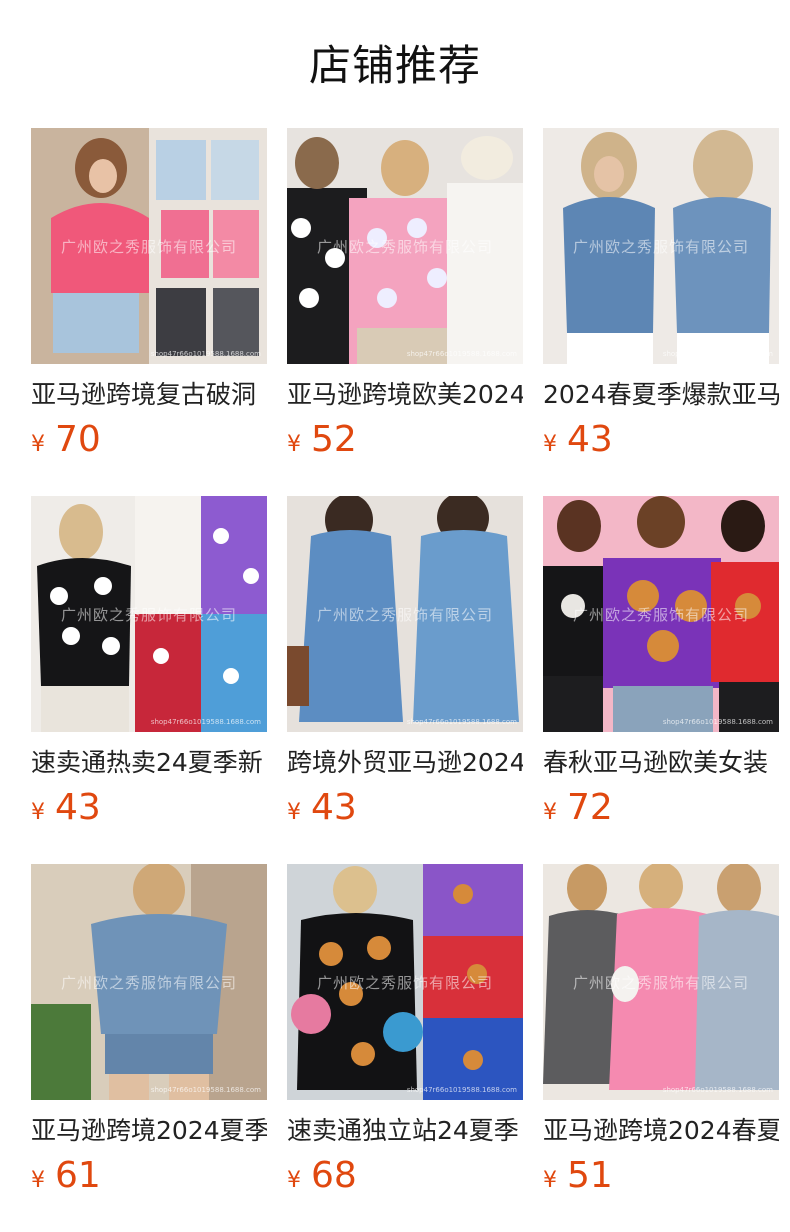  I want to click on product-price: ¥70, so click(149, 443).